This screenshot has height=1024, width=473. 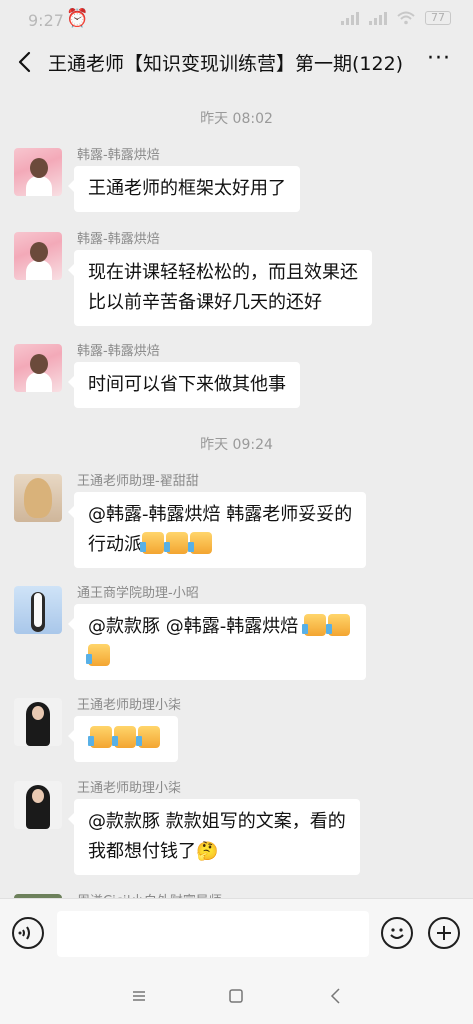 I want to click on chat-header: 王通老师【知识变现训练营】第一期(122) ···, so click(x=236, y=63).